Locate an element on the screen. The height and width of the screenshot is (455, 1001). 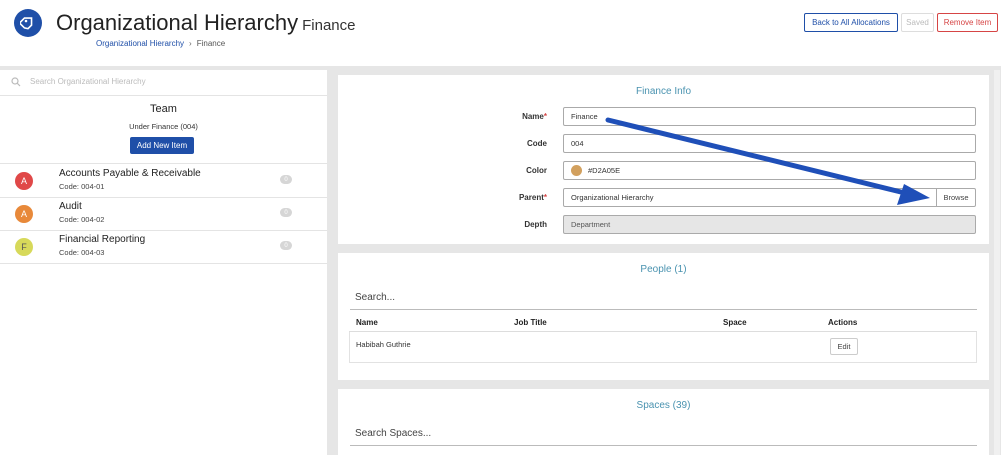
depth-field: Department is located at coordinates (769, 224).